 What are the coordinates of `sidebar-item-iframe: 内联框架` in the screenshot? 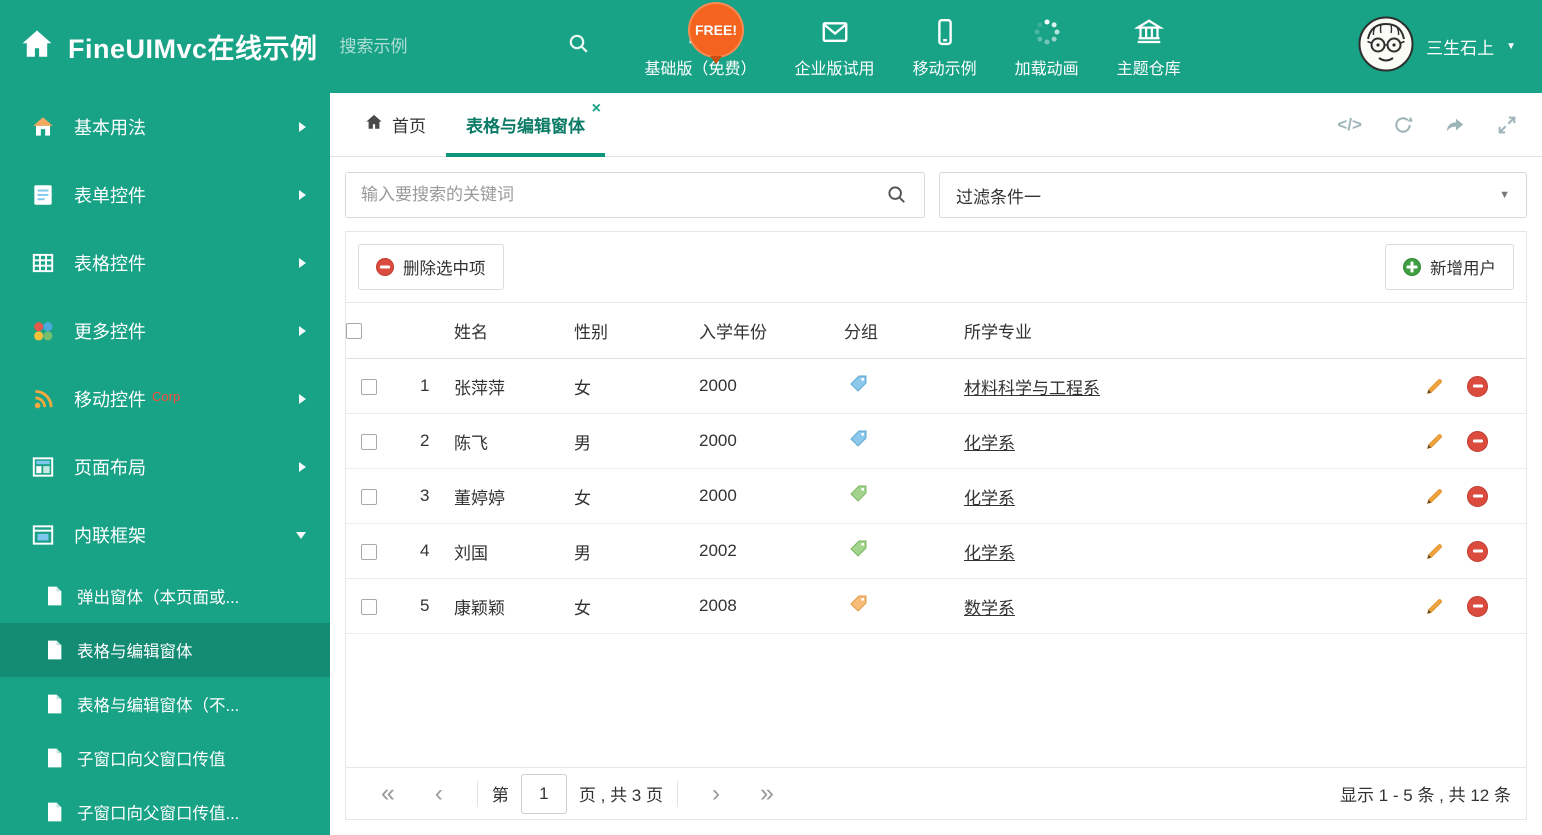 It's located at (165, 535).